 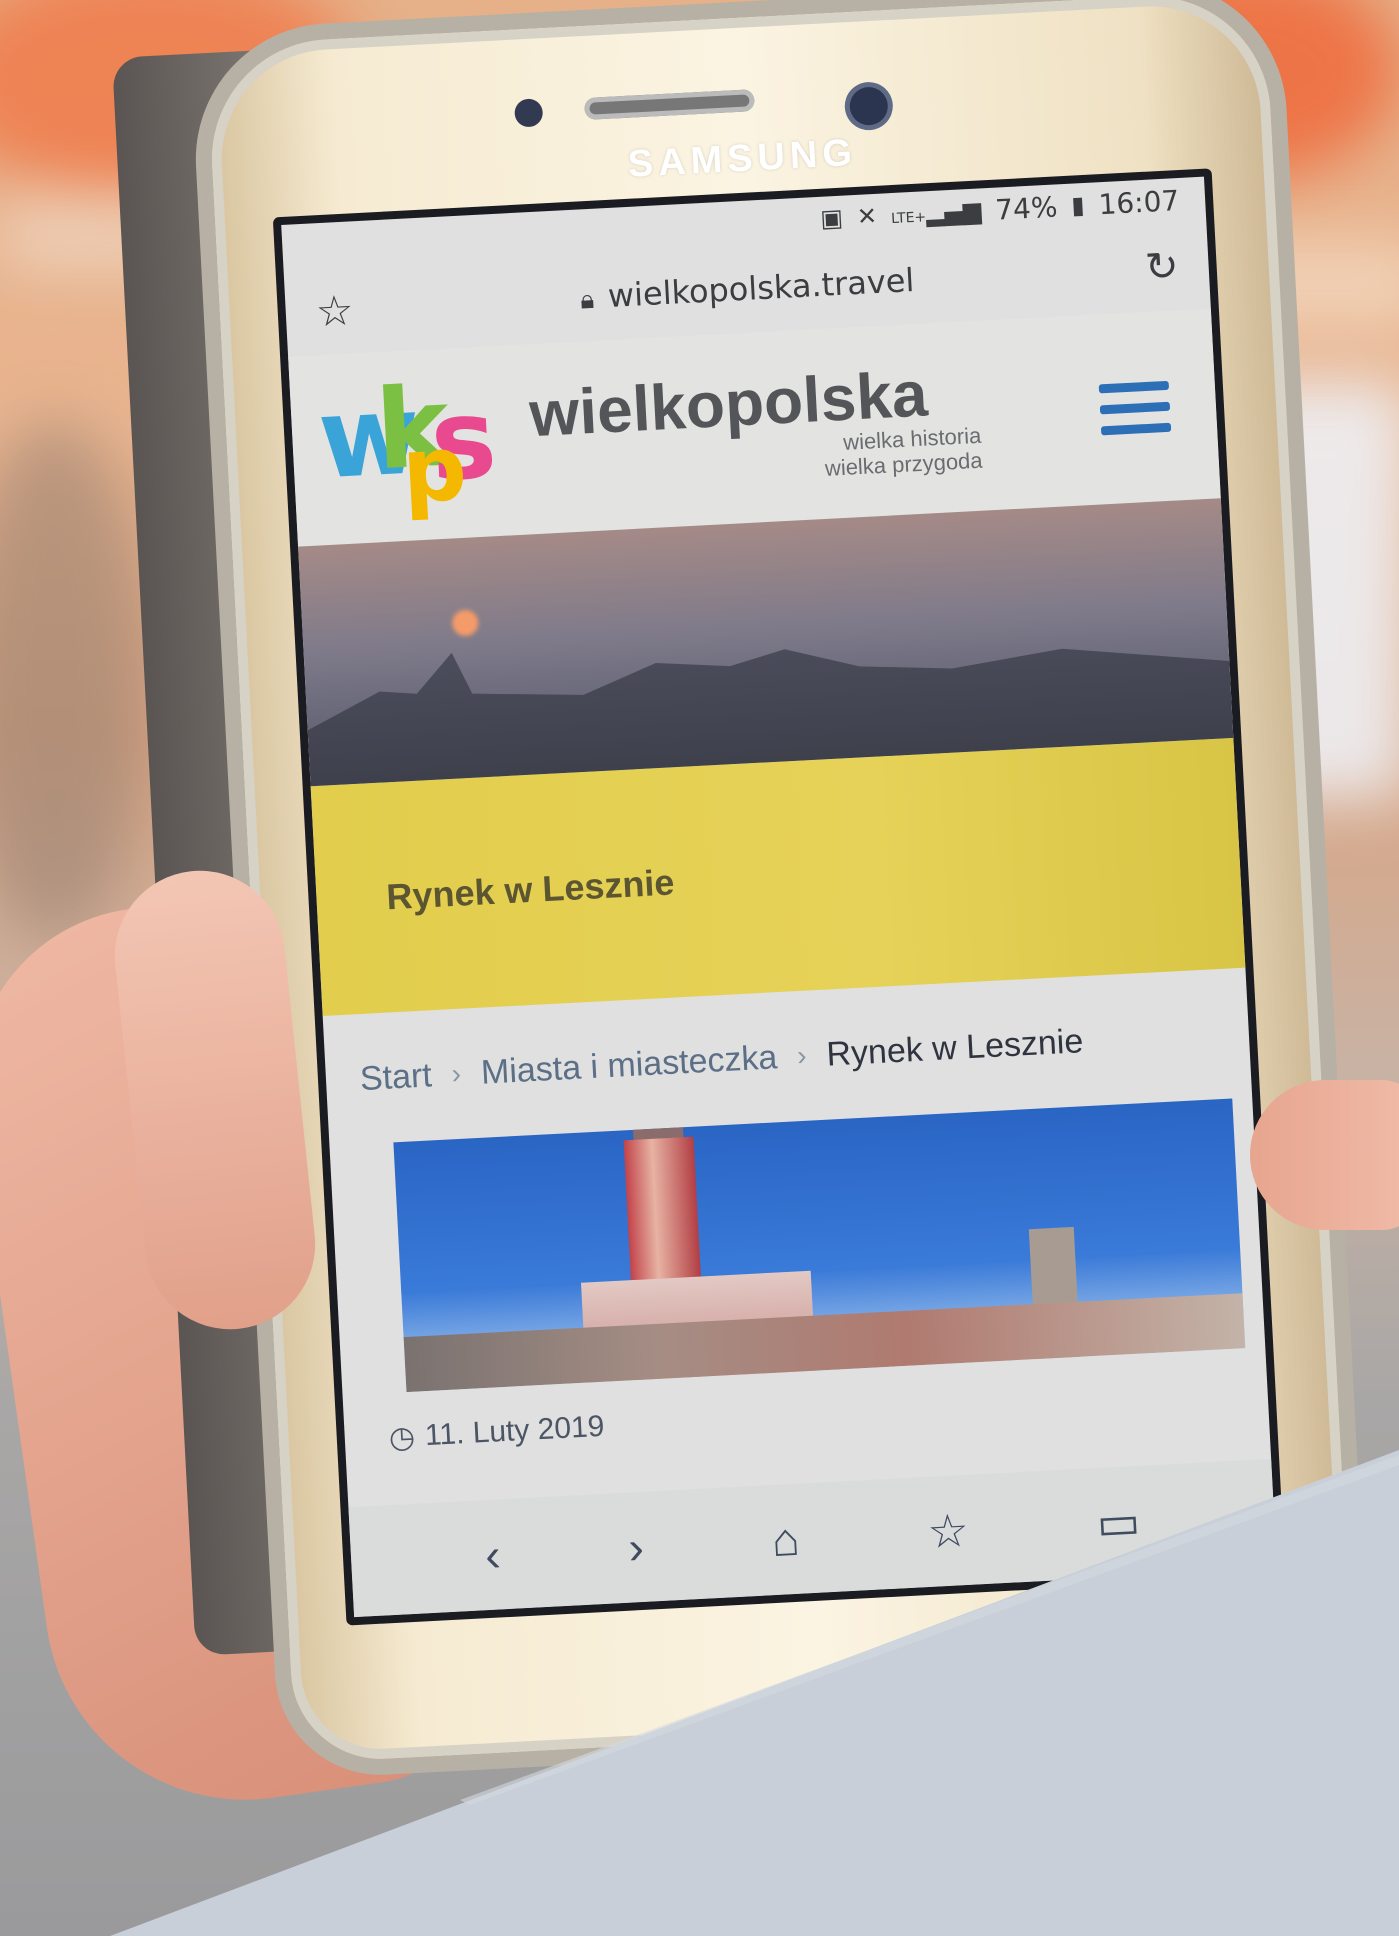 What do you see at coordinates (936, 212) in the screenshot?
I see `lte-signal-icon: LTE+▂▄▆` at bounding box center [936, 212].